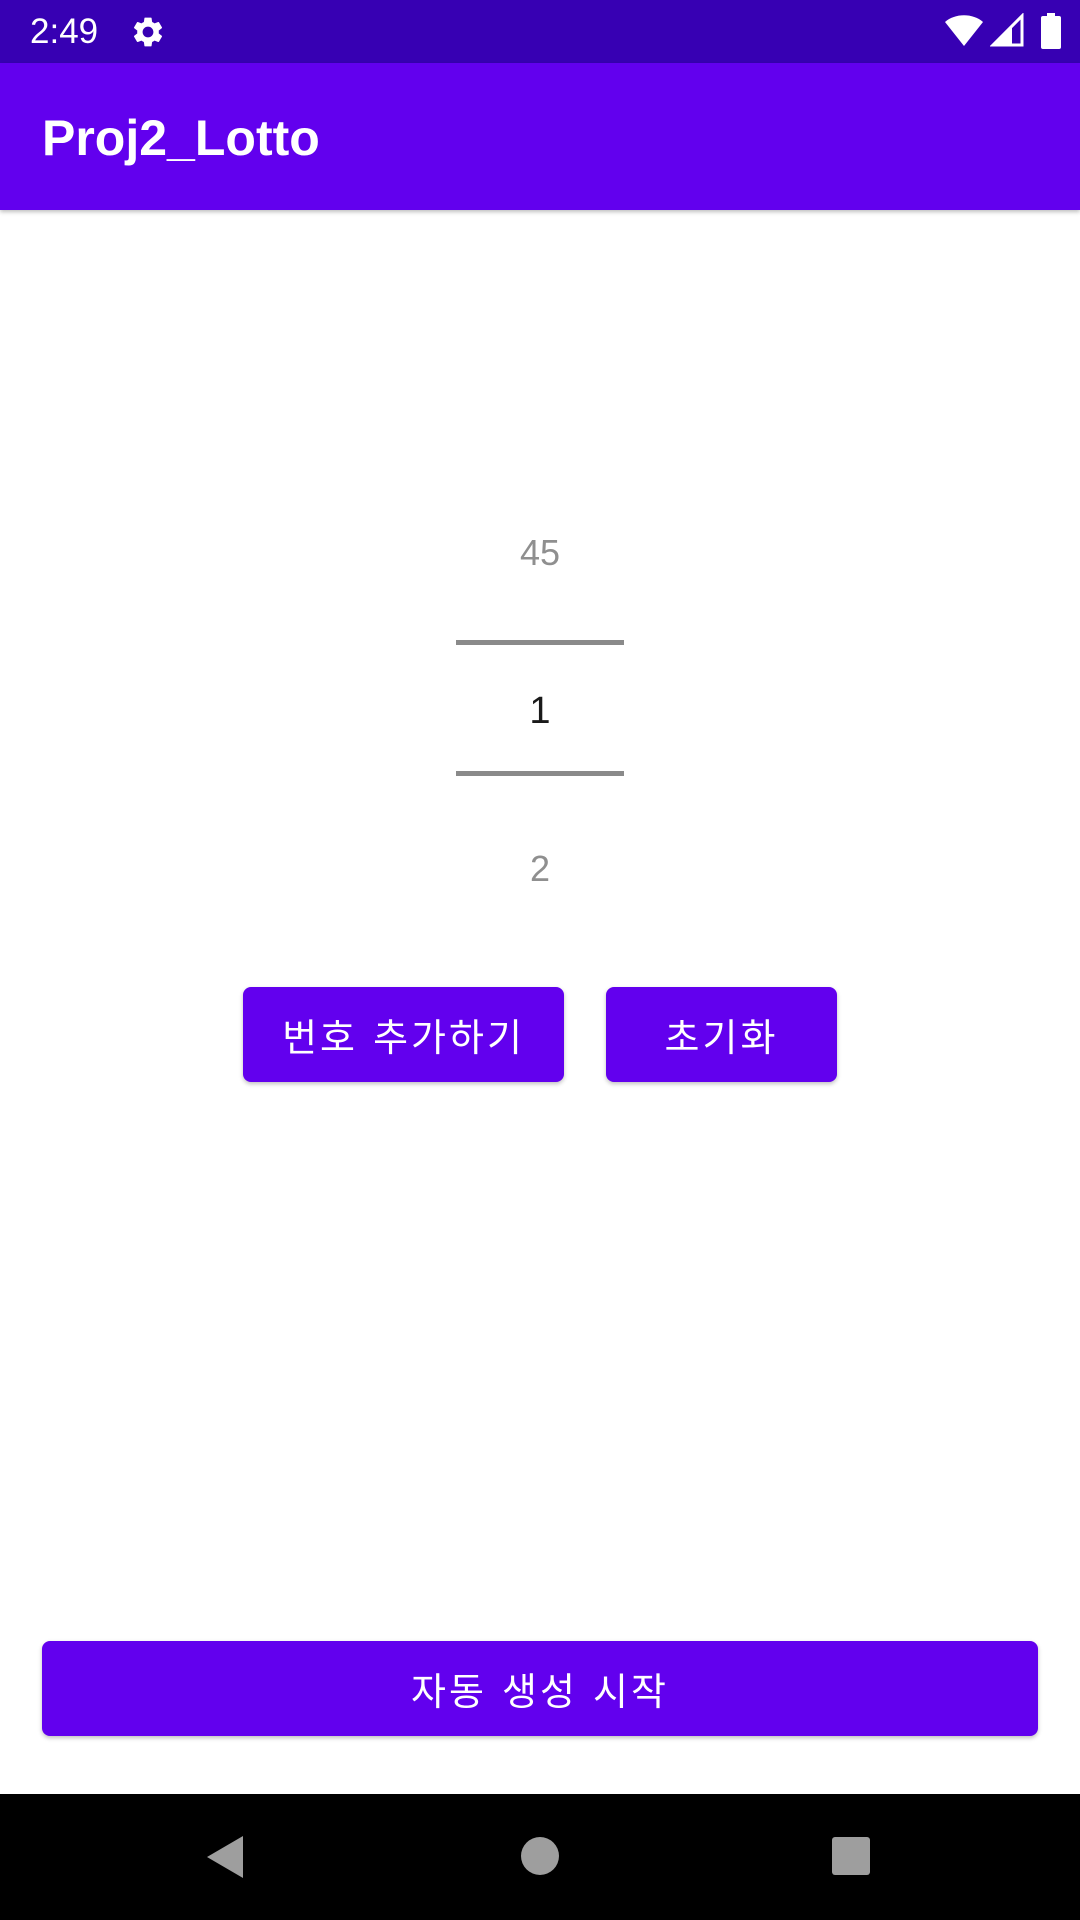 The height and width of the screenshot is (1920, 1080). I want to click on status-time: 2:49, so click(64, 31).